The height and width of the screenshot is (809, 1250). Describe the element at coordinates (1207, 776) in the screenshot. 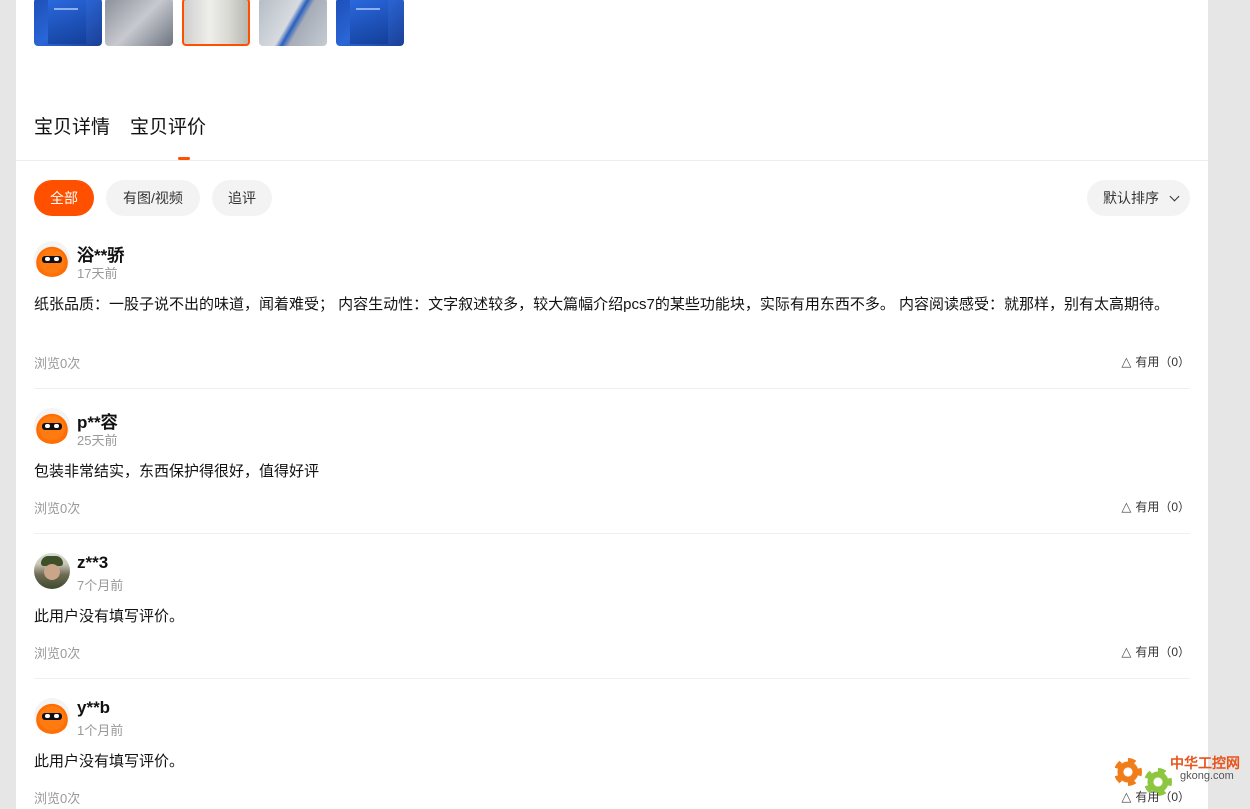

I see `watermark-en: gkong.com` at that location.